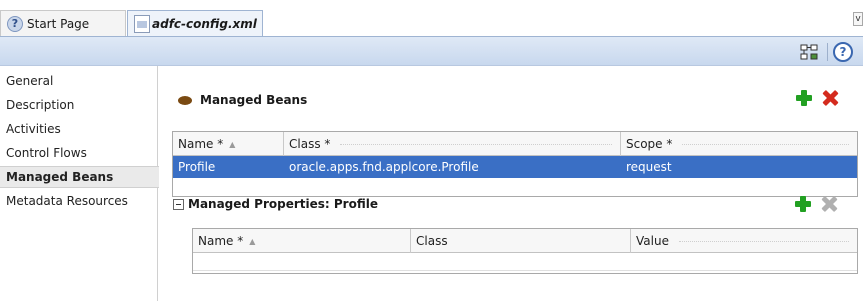 The image size is (863, 301). Describe the element at coordinates (744, 241) in the screenshot. I see `column-header-value: Value` at that location.